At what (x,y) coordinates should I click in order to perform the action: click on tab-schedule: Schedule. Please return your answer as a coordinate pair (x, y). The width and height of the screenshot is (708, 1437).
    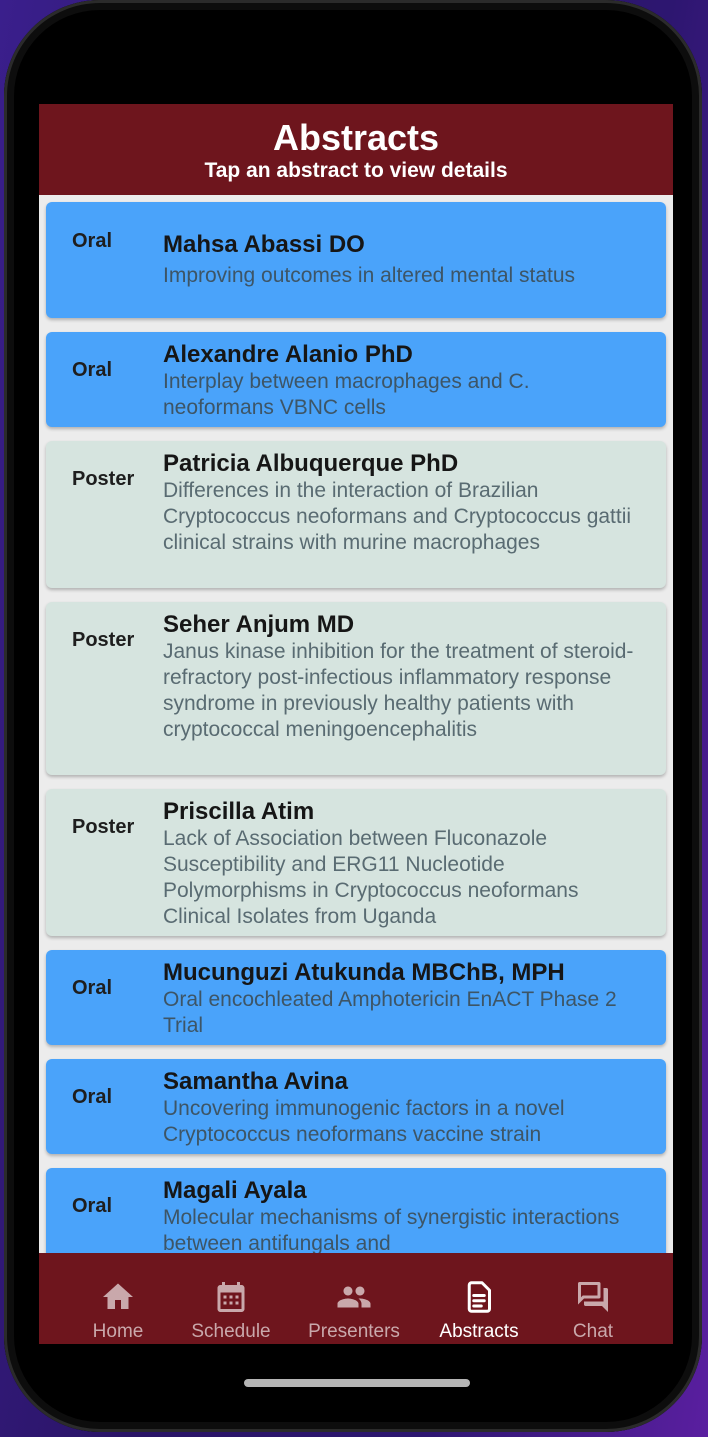
    Looking at the image, I should click on (231, 1298).